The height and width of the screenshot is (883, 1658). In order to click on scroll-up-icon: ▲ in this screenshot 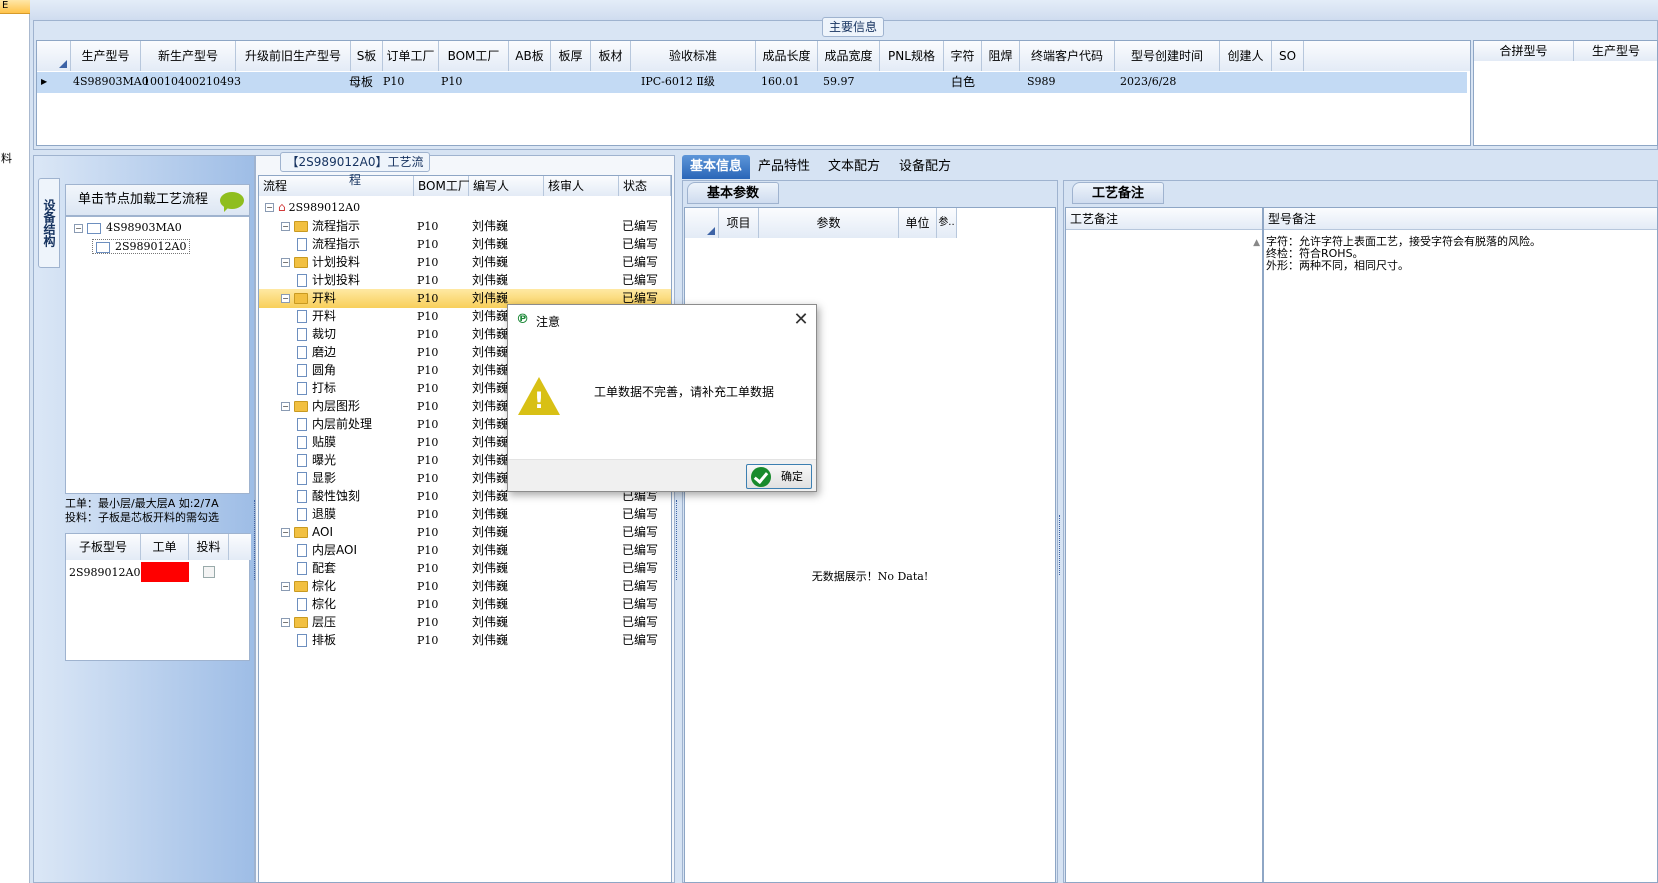, I will do `click(1256, 243)`.